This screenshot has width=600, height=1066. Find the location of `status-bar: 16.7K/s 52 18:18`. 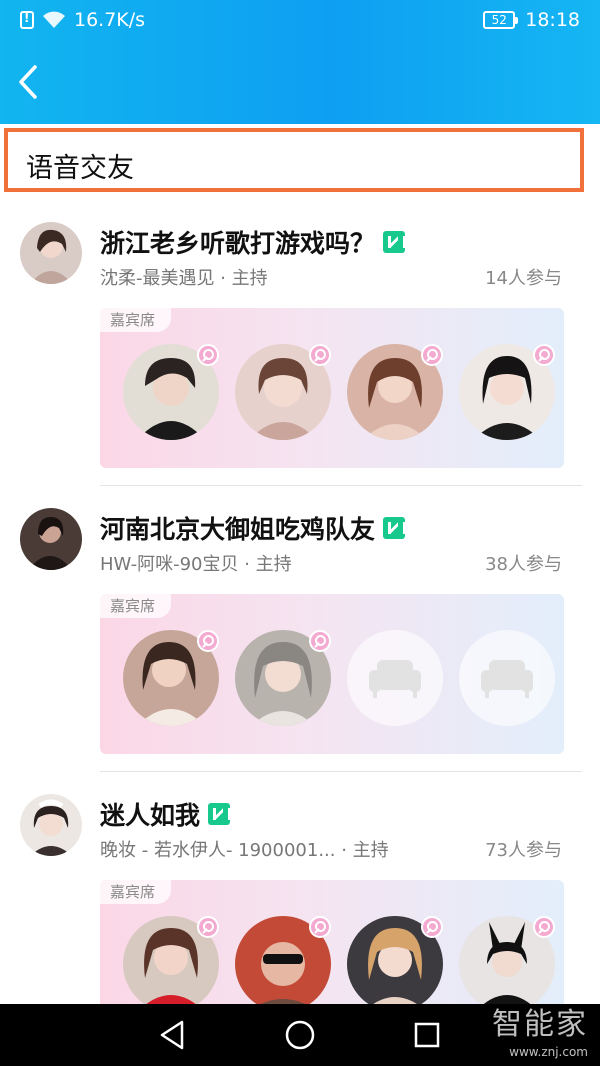

status-bar: 16.7K/s 52 18:18 is located at coordinates (300, 20).